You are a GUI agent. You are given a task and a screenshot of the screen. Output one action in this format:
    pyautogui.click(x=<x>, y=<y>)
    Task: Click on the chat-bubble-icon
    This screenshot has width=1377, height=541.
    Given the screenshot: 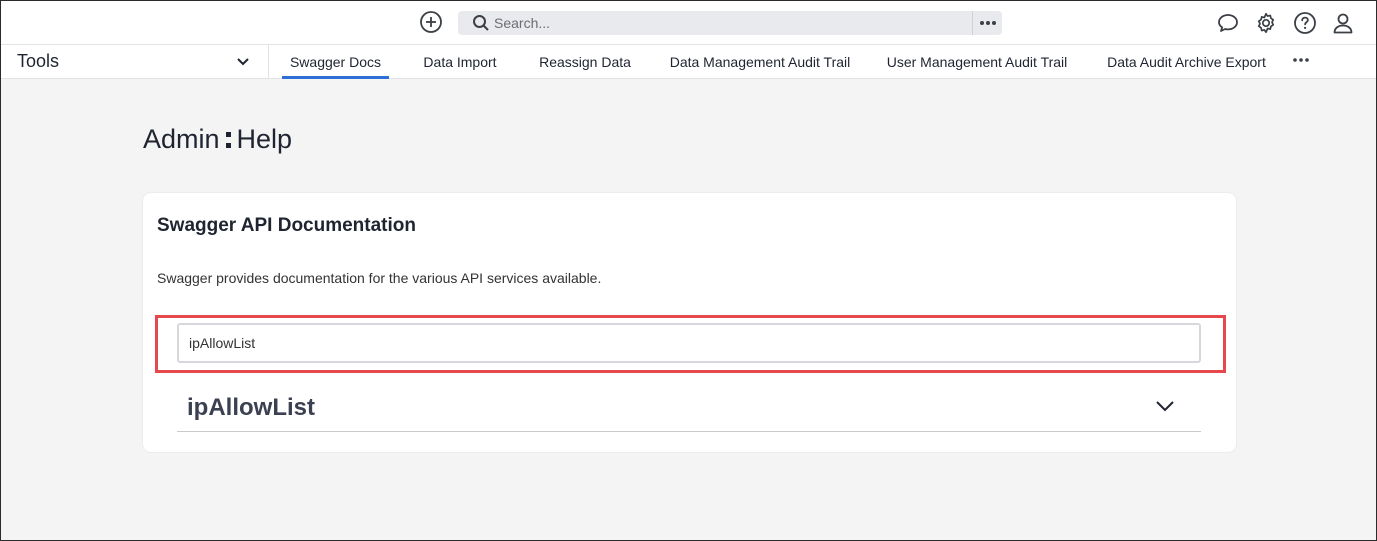 What is the action you would take?
    pyautogui.click(x=1228, y=23)
    